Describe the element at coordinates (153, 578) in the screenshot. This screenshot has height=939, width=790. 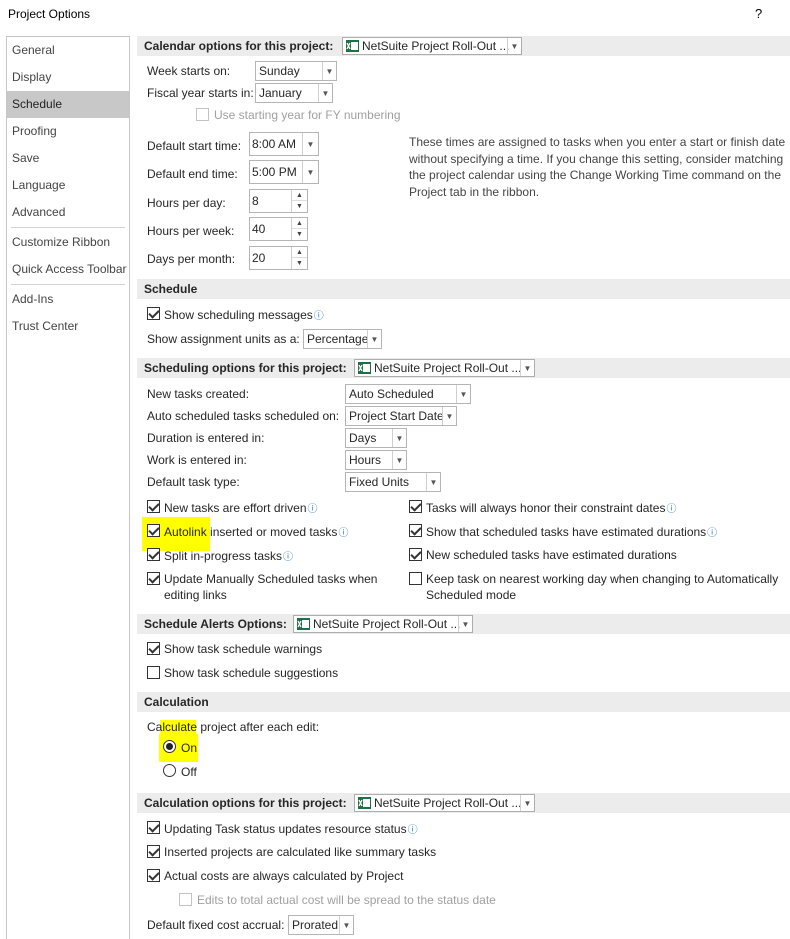
I see `update-manual-checkbox` at that location.